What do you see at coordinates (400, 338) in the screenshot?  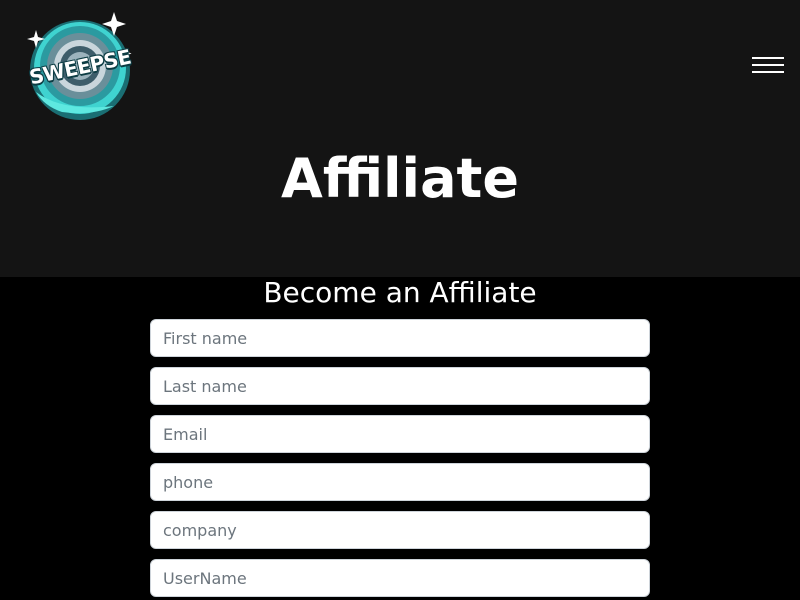 I see `first-name-input` at bounding box center [400, 338].